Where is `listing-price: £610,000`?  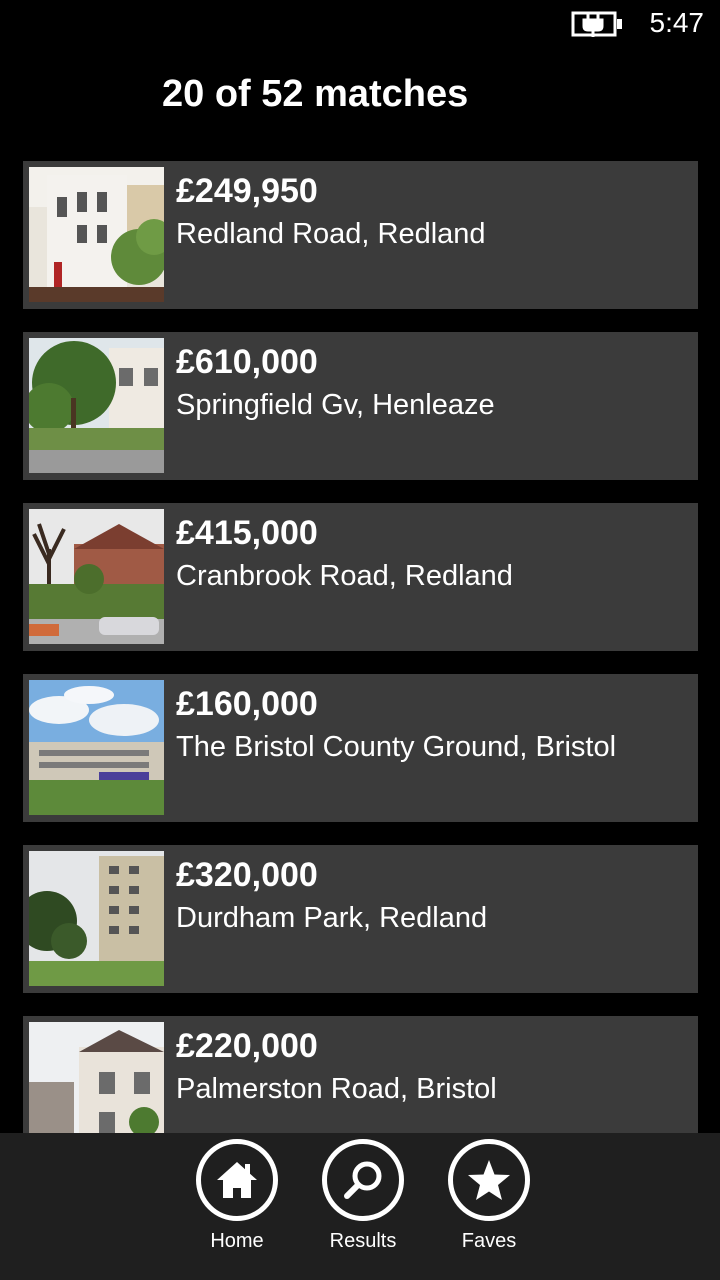
listing-price: £610,000 is located at coordinates (247, 362).